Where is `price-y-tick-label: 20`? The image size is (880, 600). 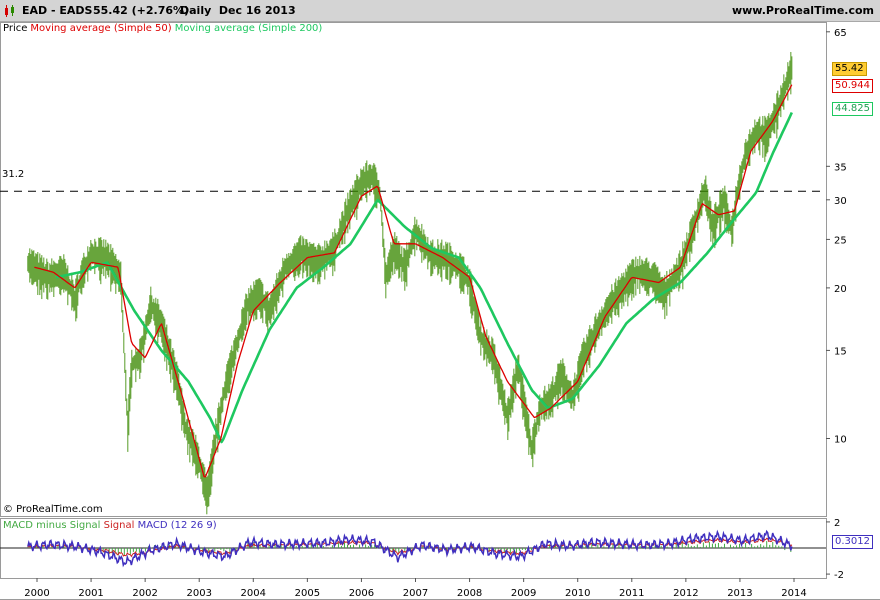
price-y-tick-label: 20 is located at coordinates (840, 289).